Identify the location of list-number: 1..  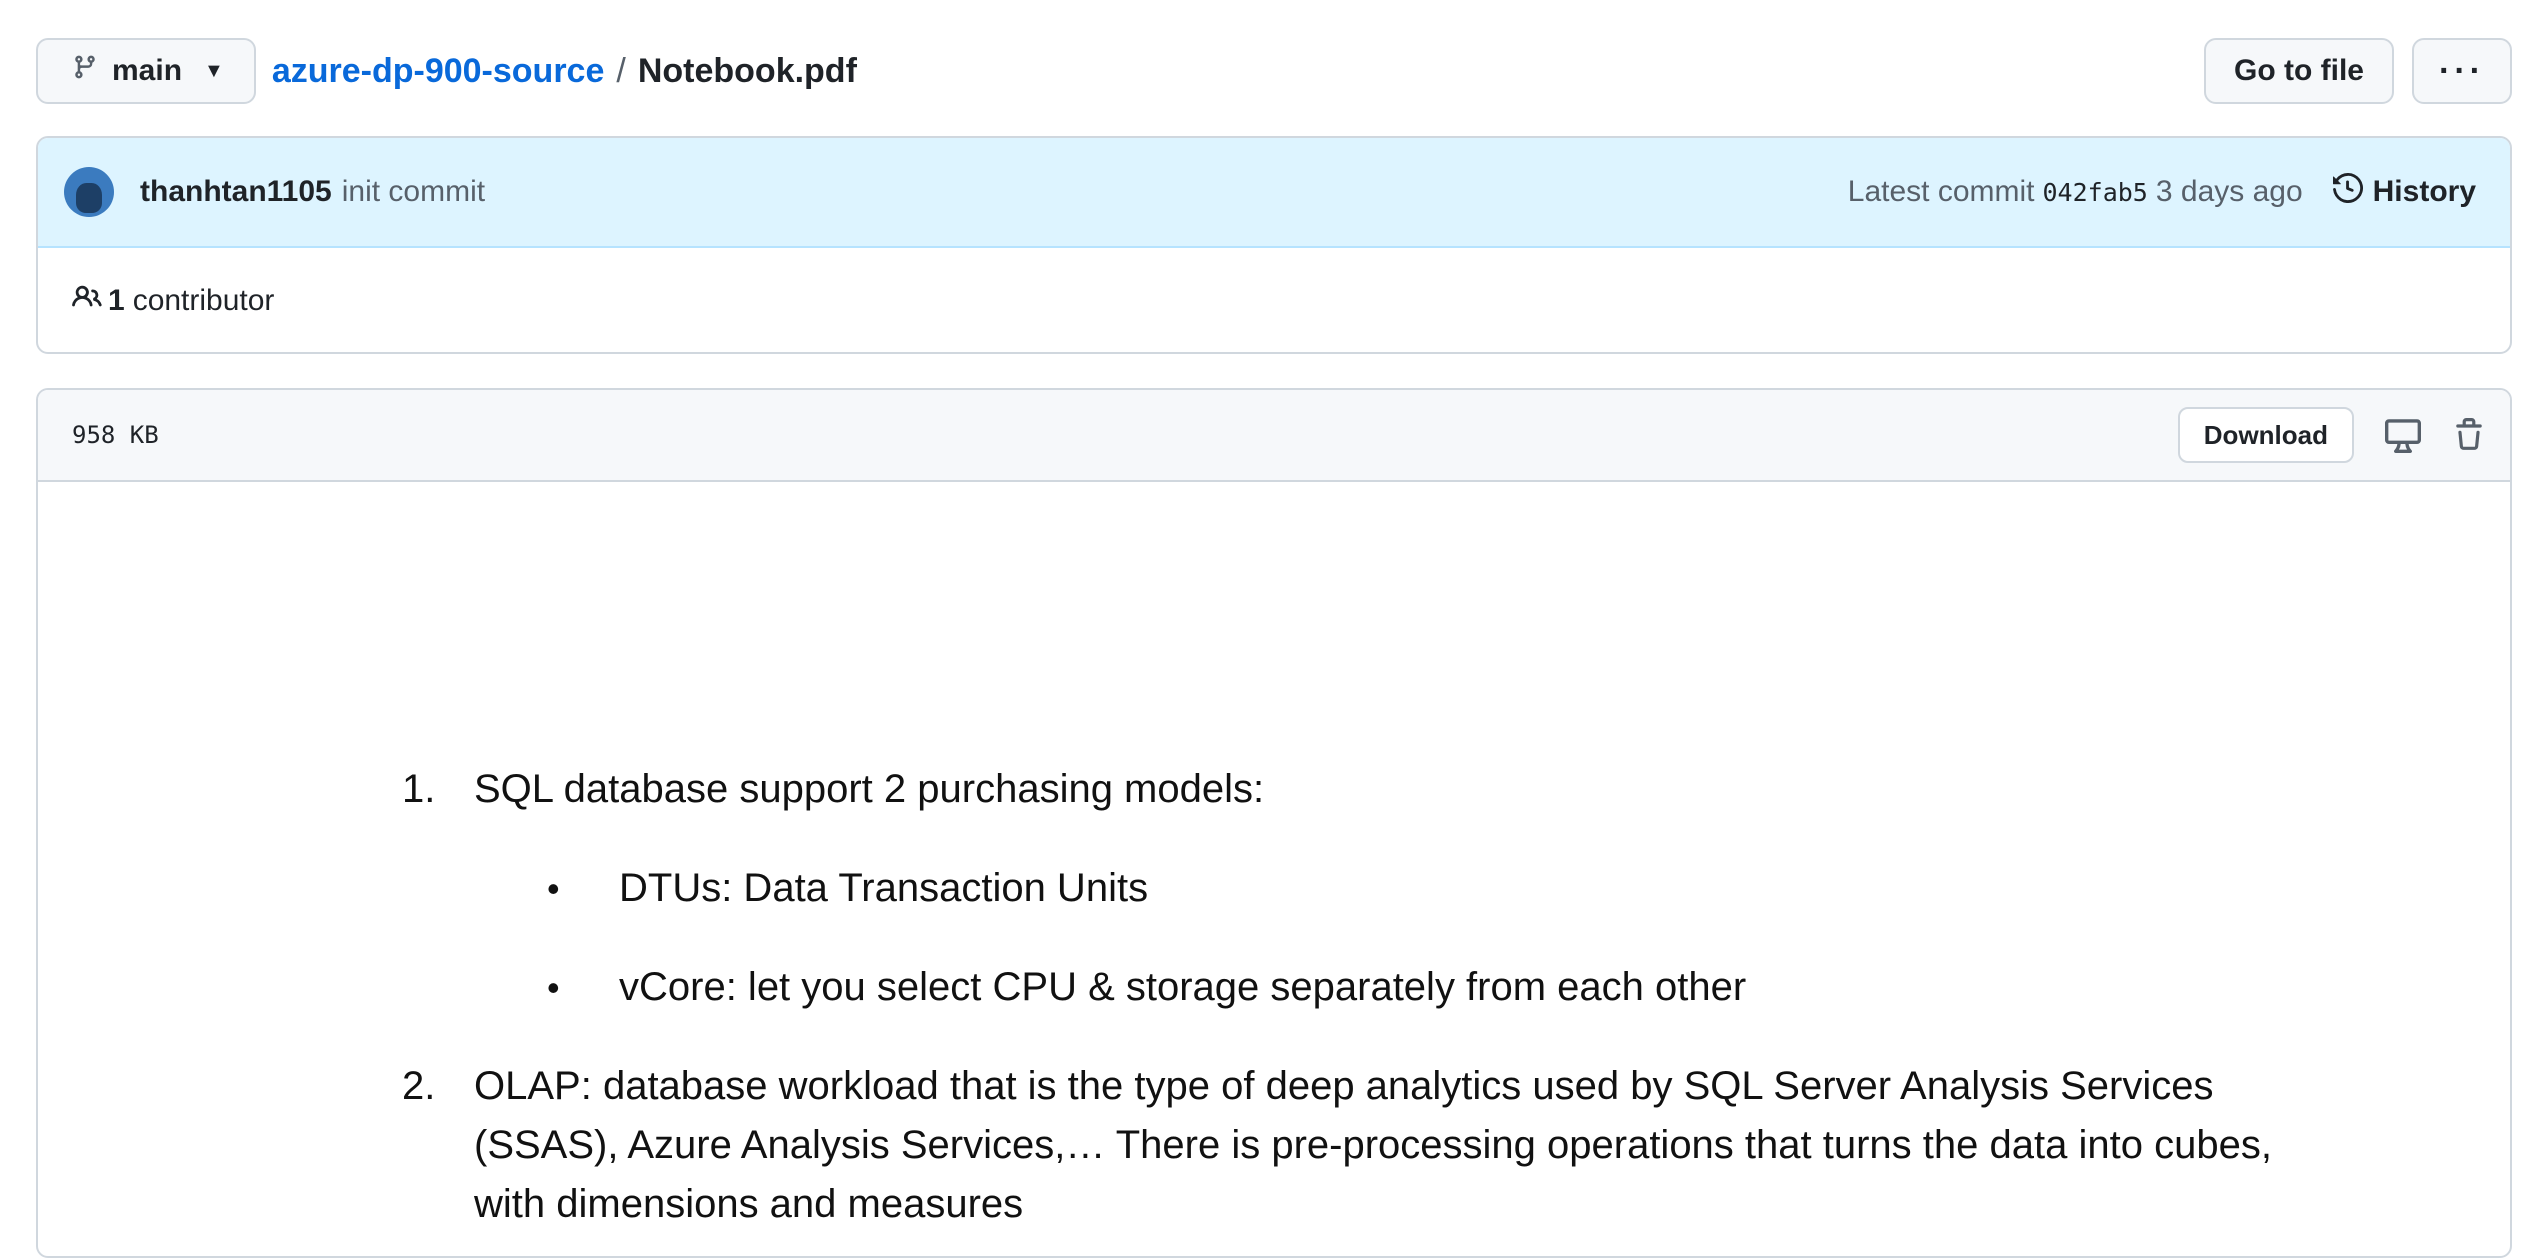
(419, 789).